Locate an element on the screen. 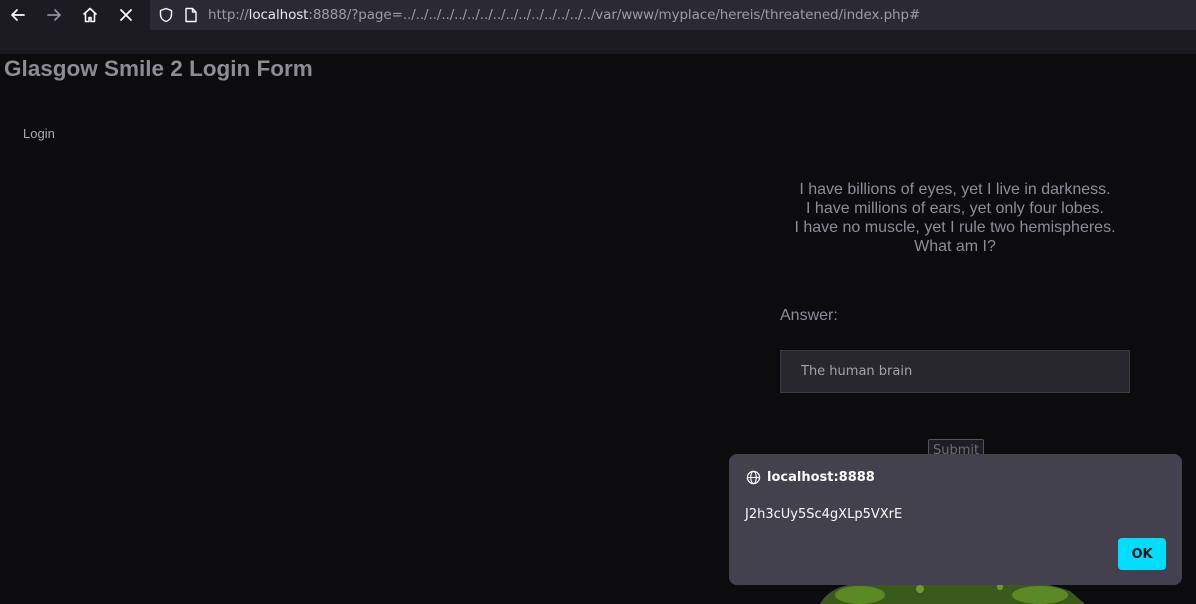  dialog-message: J2h3cUy5Sc4gXLp5VXrE is located at coordinates (824, 514).